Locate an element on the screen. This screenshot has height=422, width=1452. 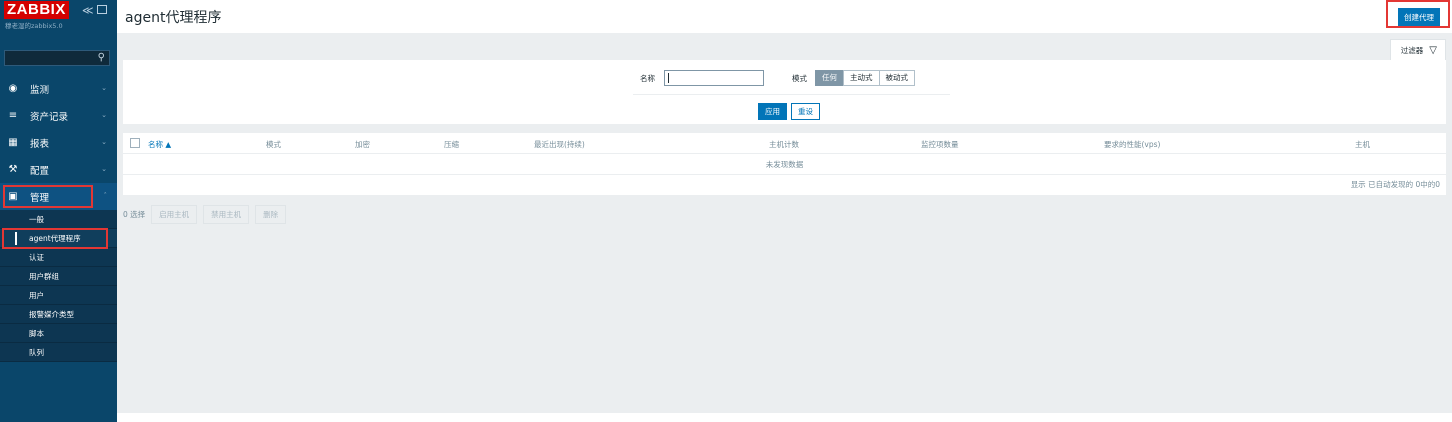
table-footer-count: 显示 已自动发现的 0中的0 is located at coordinates (1395, 184).